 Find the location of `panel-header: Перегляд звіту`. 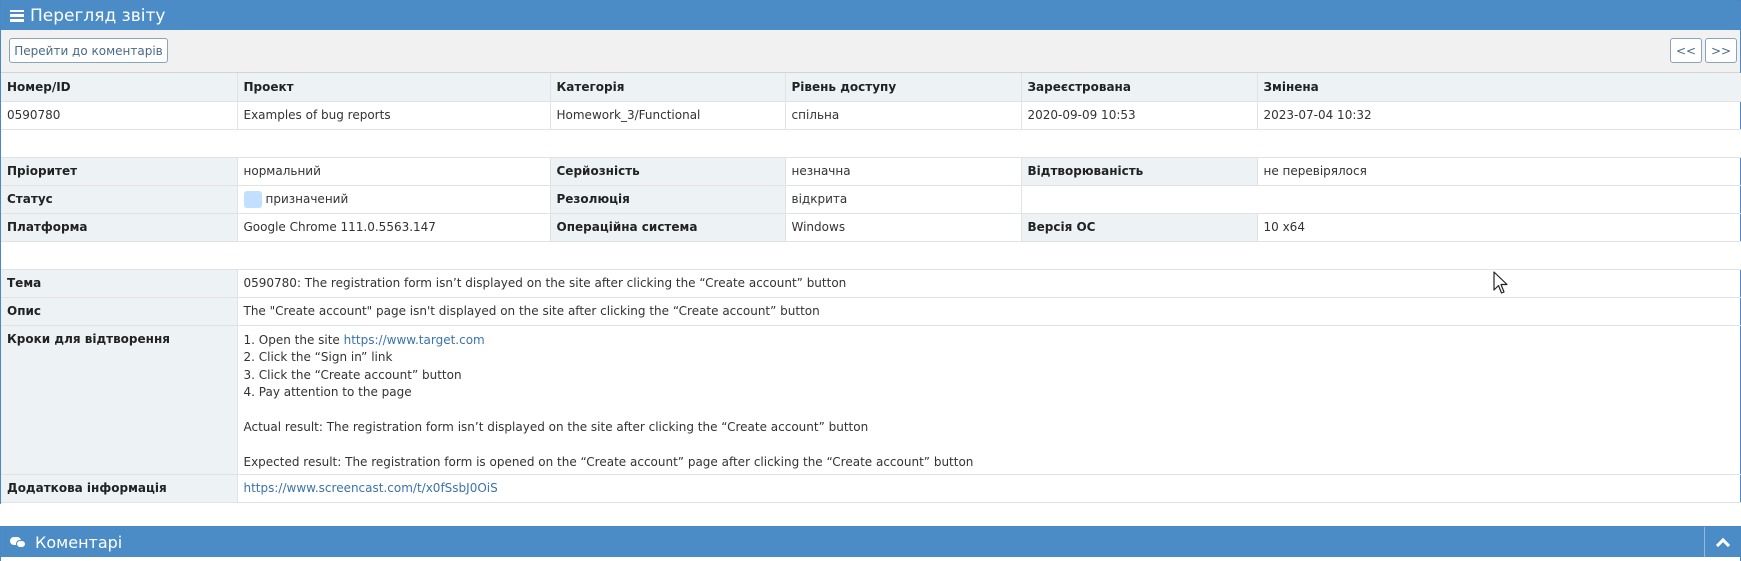

panel-header: Перегляд звіту is located at coordinates (870, 15).